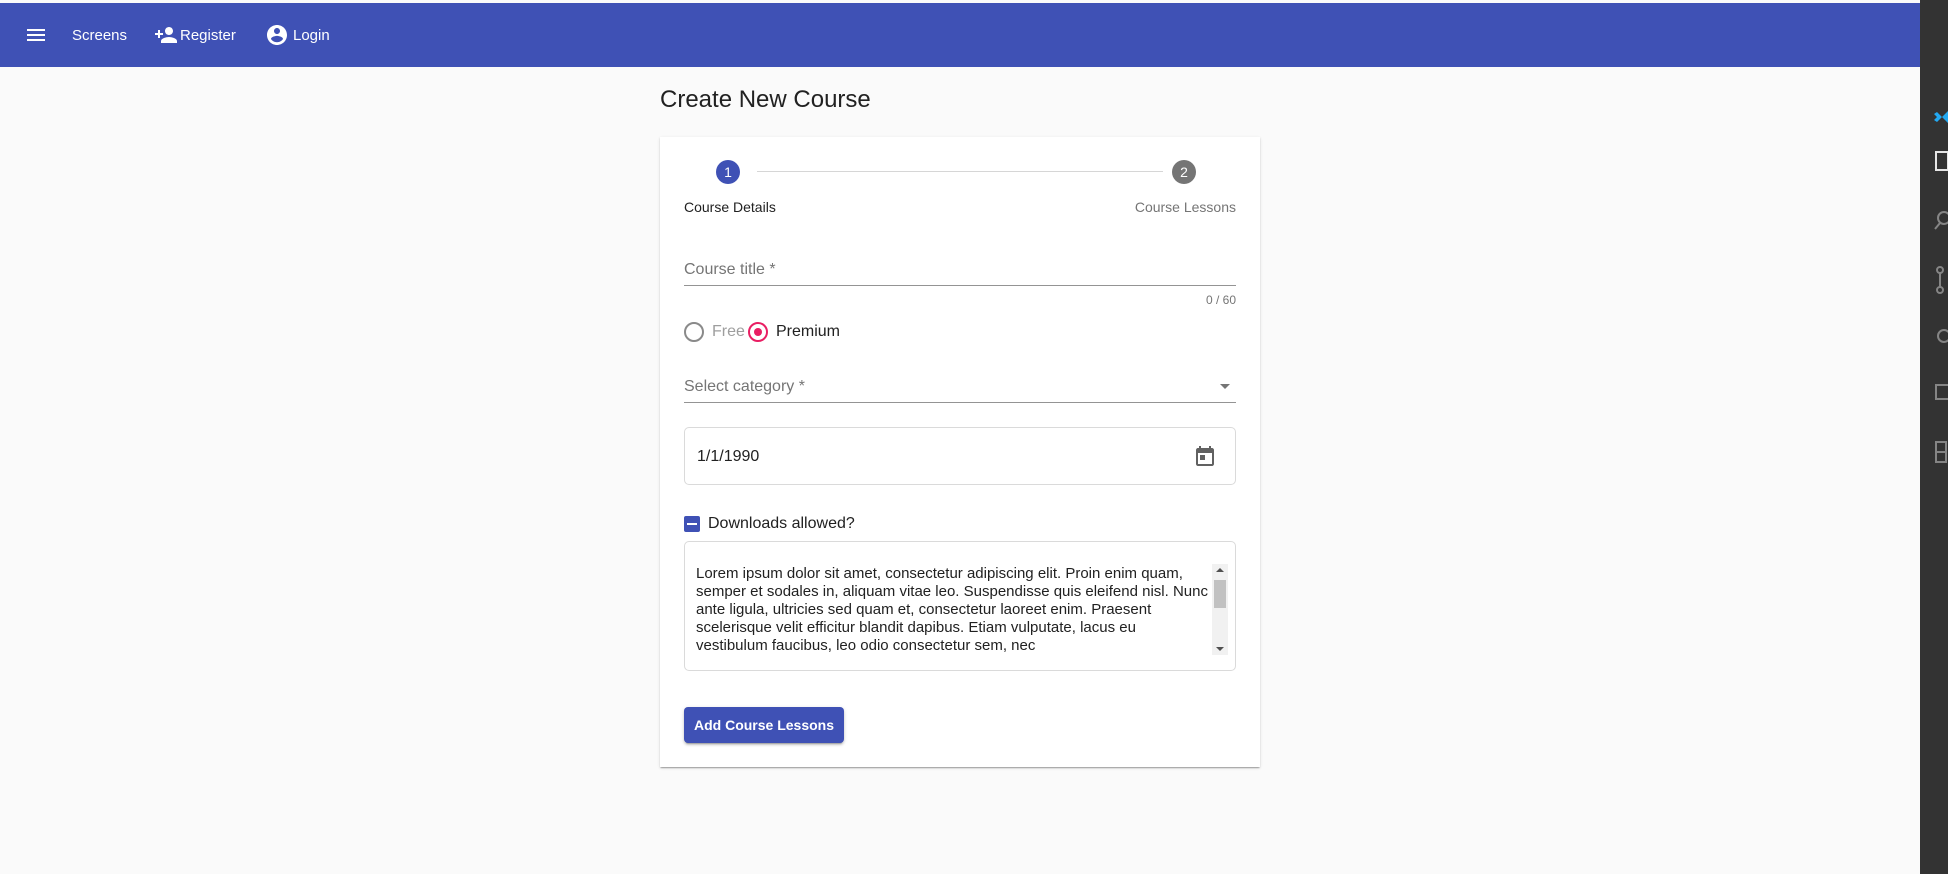  What do you see at coordinates (1941, 164) in the screenshot?
I see `explorer-icon` at bounding box center [1941, 164].